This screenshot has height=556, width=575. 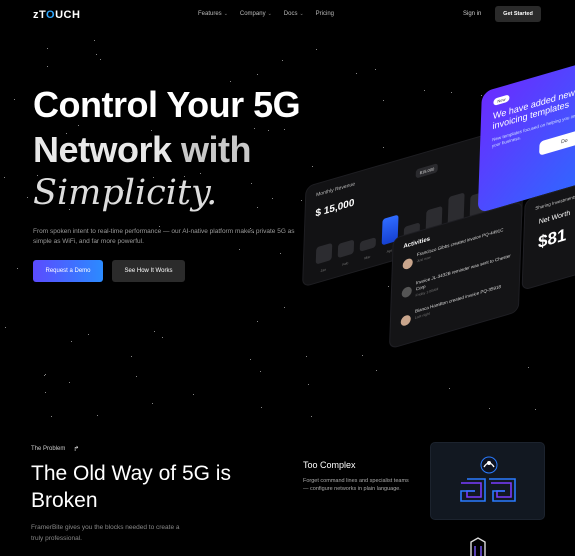 What do you see at coordinates (167, 104) in the screenshot?
I see `hero-title-line-1: Control Your 5G` at bounding box center [167, 104].